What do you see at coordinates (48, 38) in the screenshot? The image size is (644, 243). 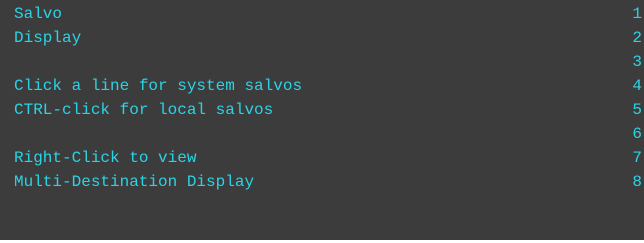 I see `line-text: Display` at bounding box center [48, 38].